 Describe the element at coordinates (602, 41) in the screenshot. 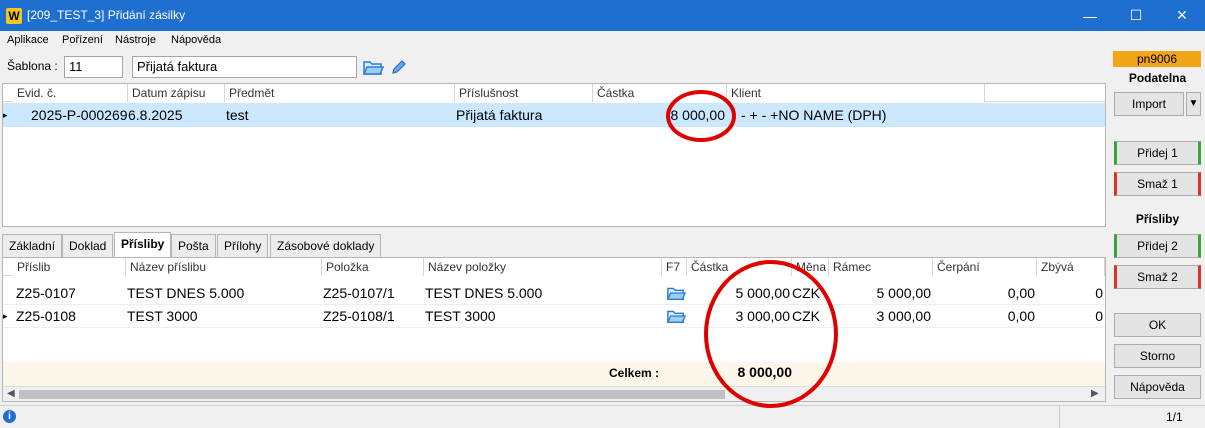

I see `menu-bar: Aplikace Pořízení Nástroje Nápověda` at that location.